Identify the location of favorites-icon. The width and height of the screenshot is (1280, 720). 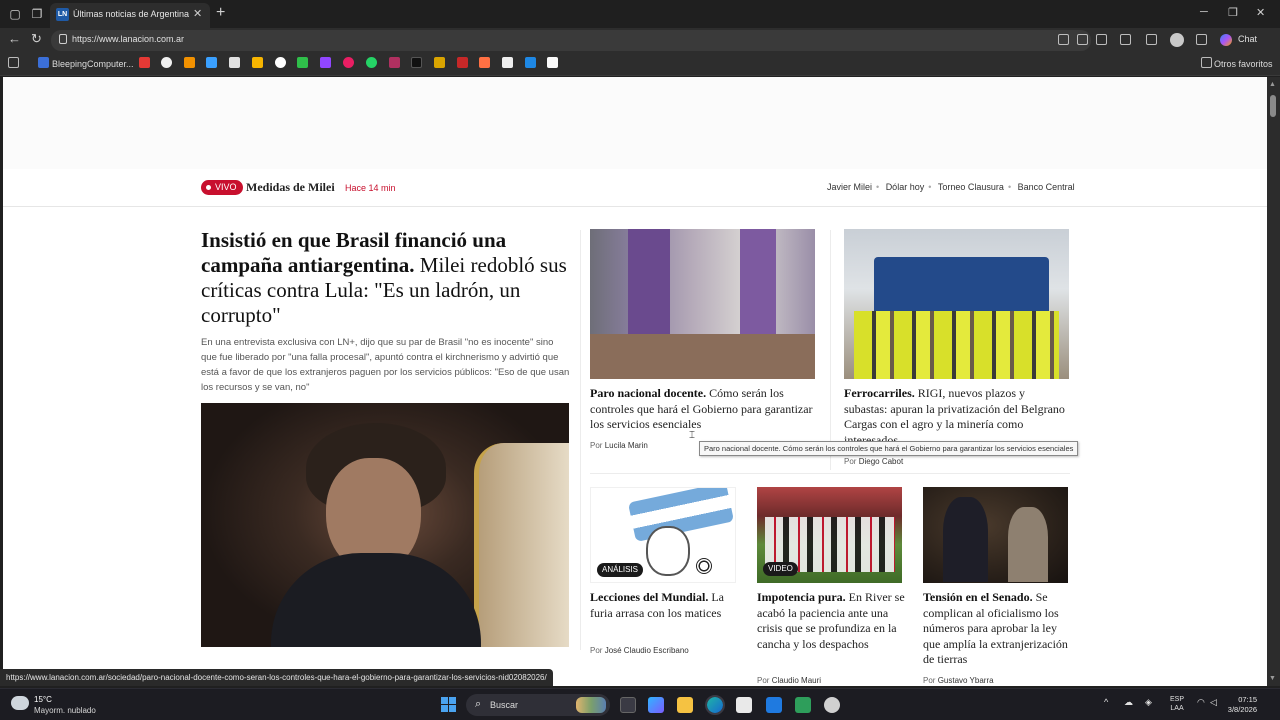
(1151, 39).